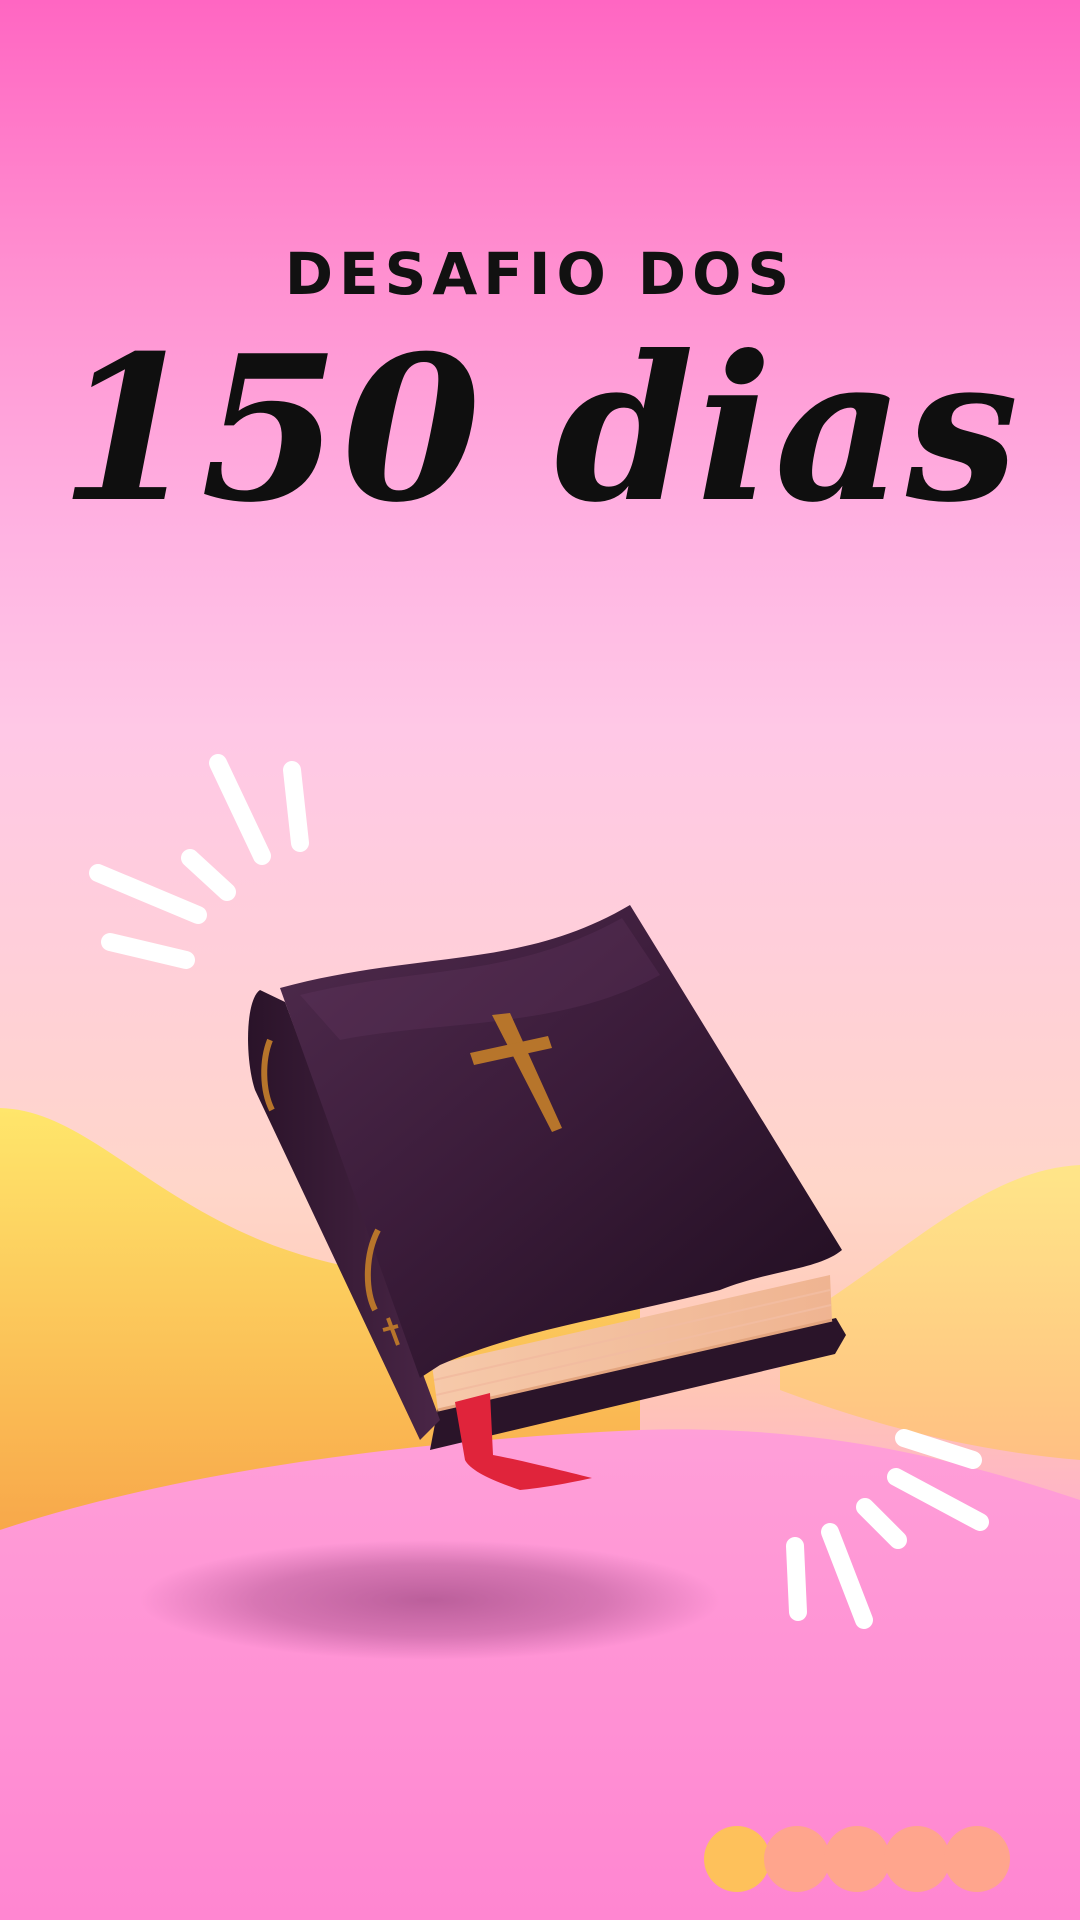 This screenshot has width=1080, height=1920. What do you see at coordinates (540, 274) in the screenshot?
I see `subtitle-heading: DESAFIO DOS` at bounding box center [540, 274].